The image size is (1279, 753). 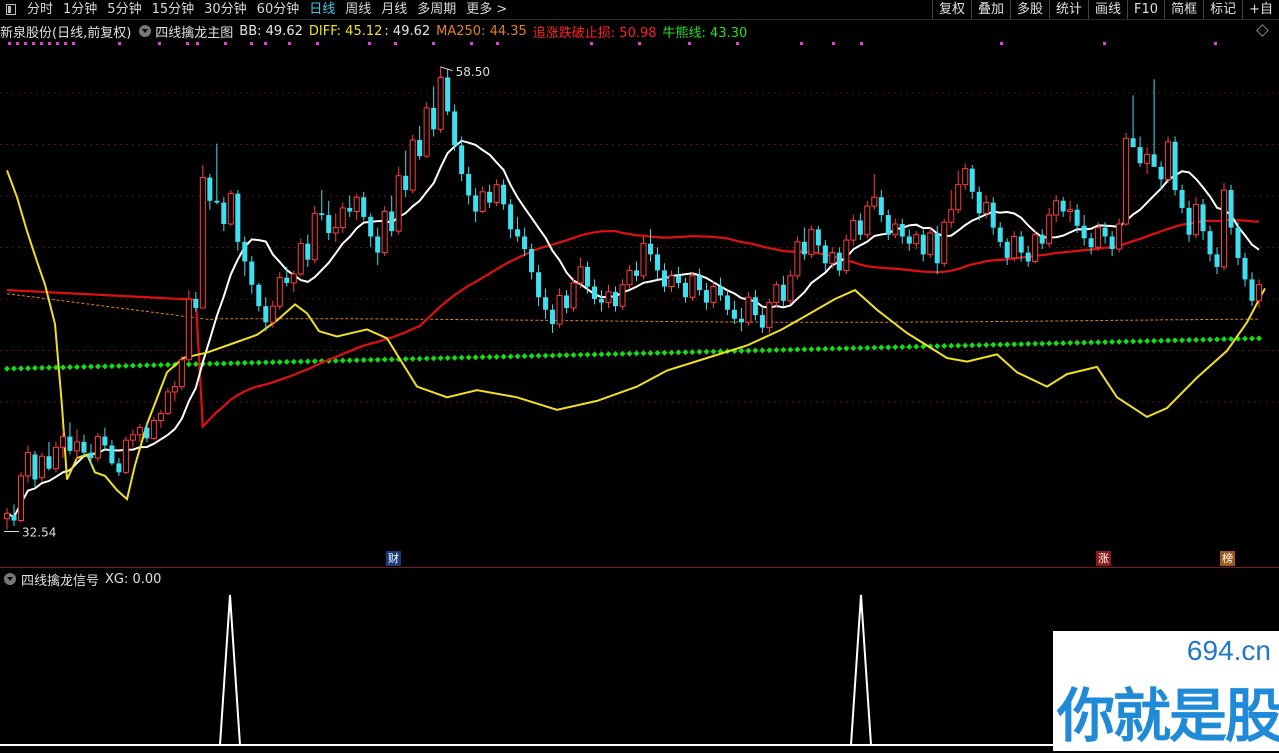 I want to click on limit-up-badge: 涨, so click(x=1103, y=558).